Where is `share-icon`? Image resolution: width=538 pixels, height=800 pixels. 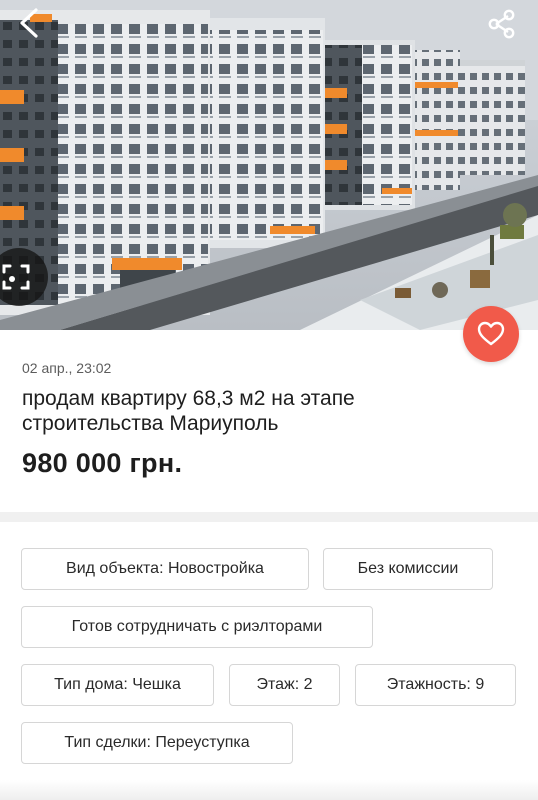 share-icon is located at coordinates (501, 24).